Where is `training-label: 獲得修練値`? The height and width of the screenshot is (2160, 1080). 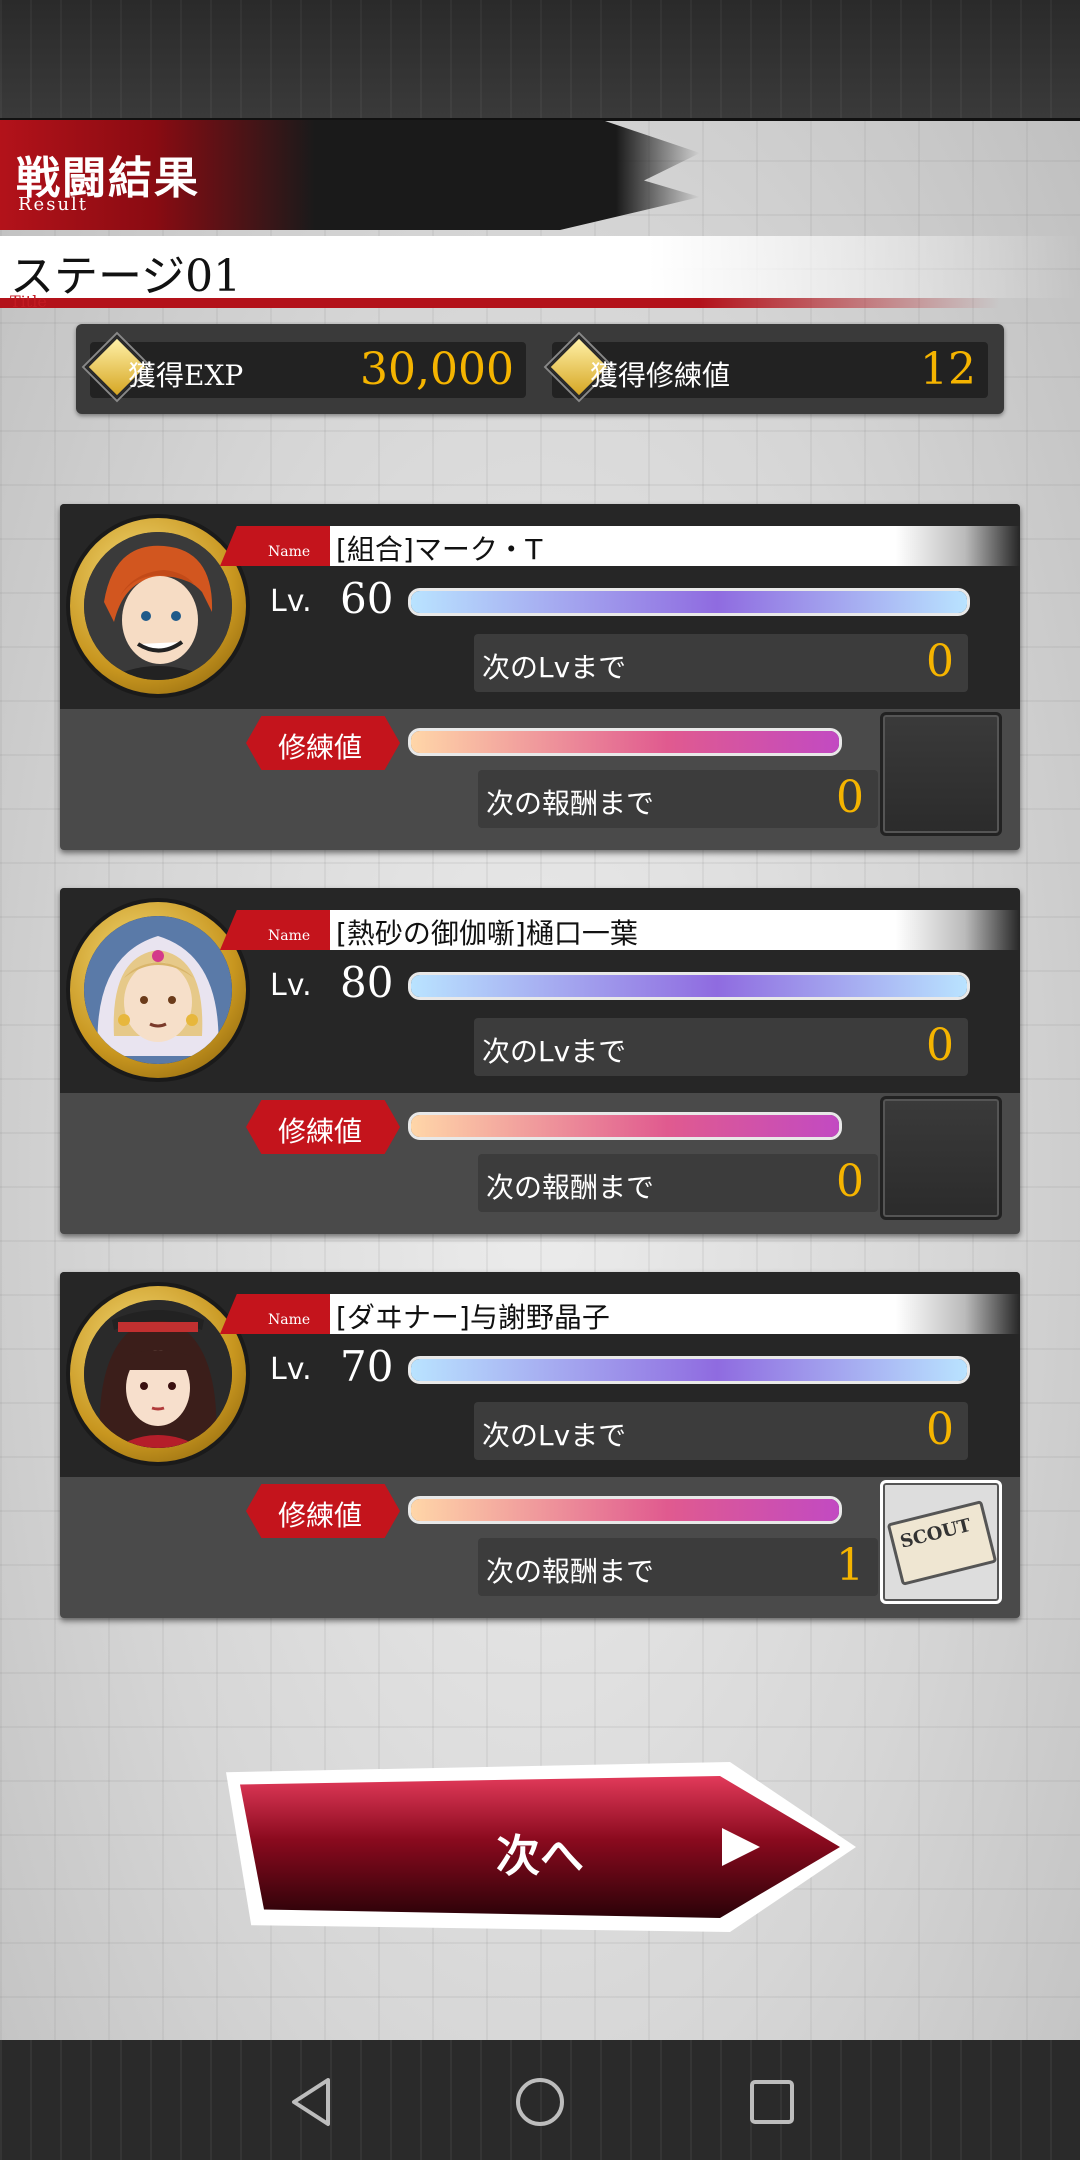 training-label: 獲得修練値 is located at coordinates (660, 375).